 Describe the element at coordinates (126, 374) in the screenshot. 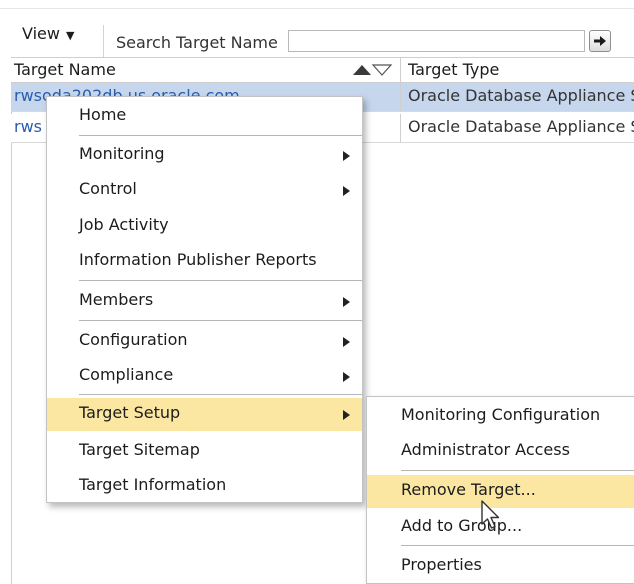

I see `menu-item-label: Compliance` at that location.